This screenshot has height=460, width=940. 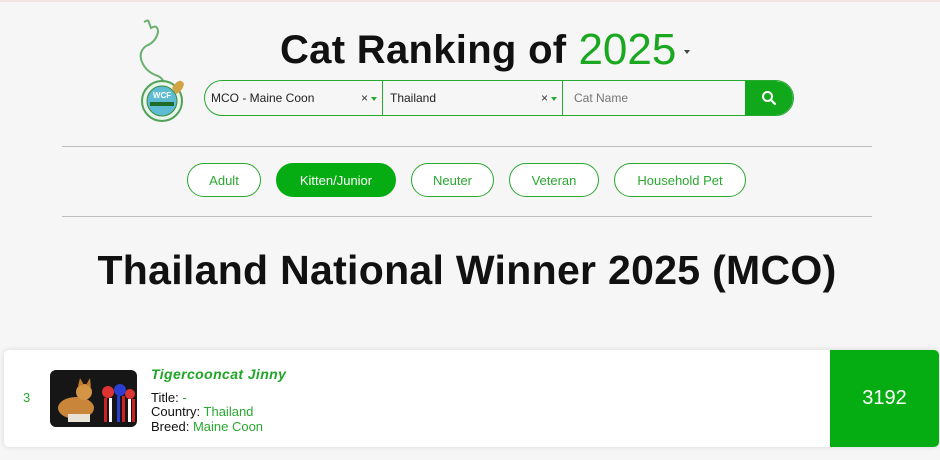 What do you see at coordinates (467, 270) in the screenshot?
I see `section-heading: Thailand National Winner 2025 (MCO)` at bounding box center [467, 270].